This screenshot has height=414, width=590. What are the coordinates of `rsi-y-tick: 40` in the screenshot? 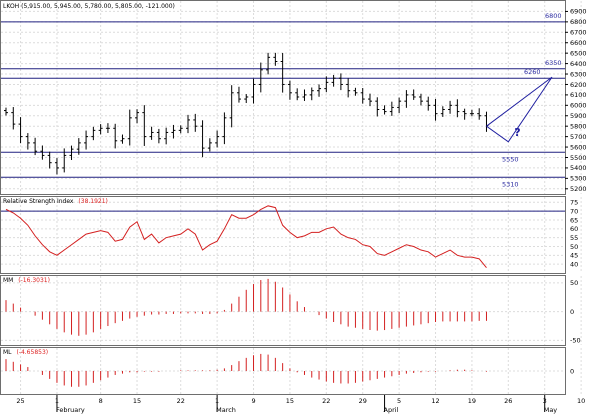 It's located at (574, 264).